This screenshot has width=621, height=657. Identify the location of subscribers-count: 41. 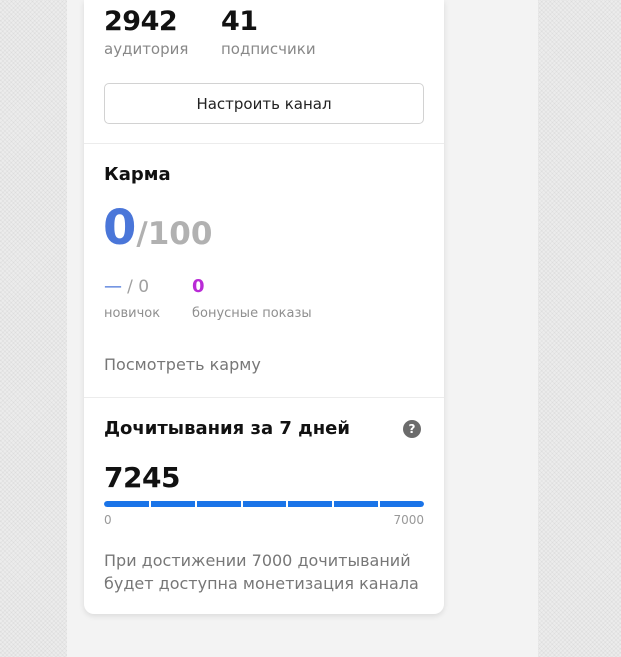
(239, 21).